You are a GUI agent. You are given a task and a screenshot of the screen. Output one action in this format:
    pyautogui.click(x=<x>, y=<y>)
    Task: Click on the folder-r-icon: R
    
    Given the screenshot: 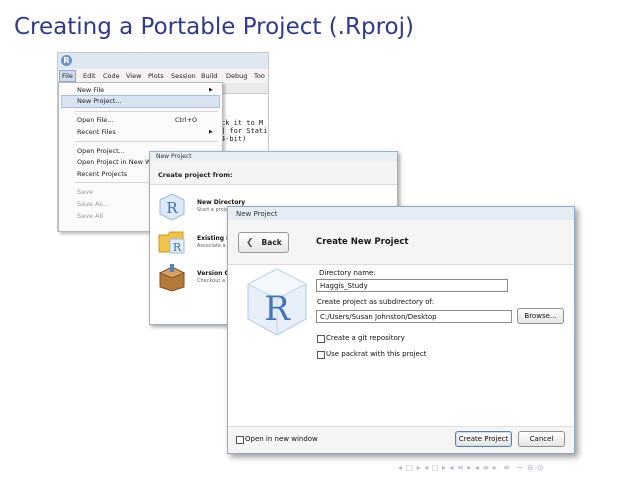 What is the action you would take?
    pyautogui.click(x=171, y=242)
    